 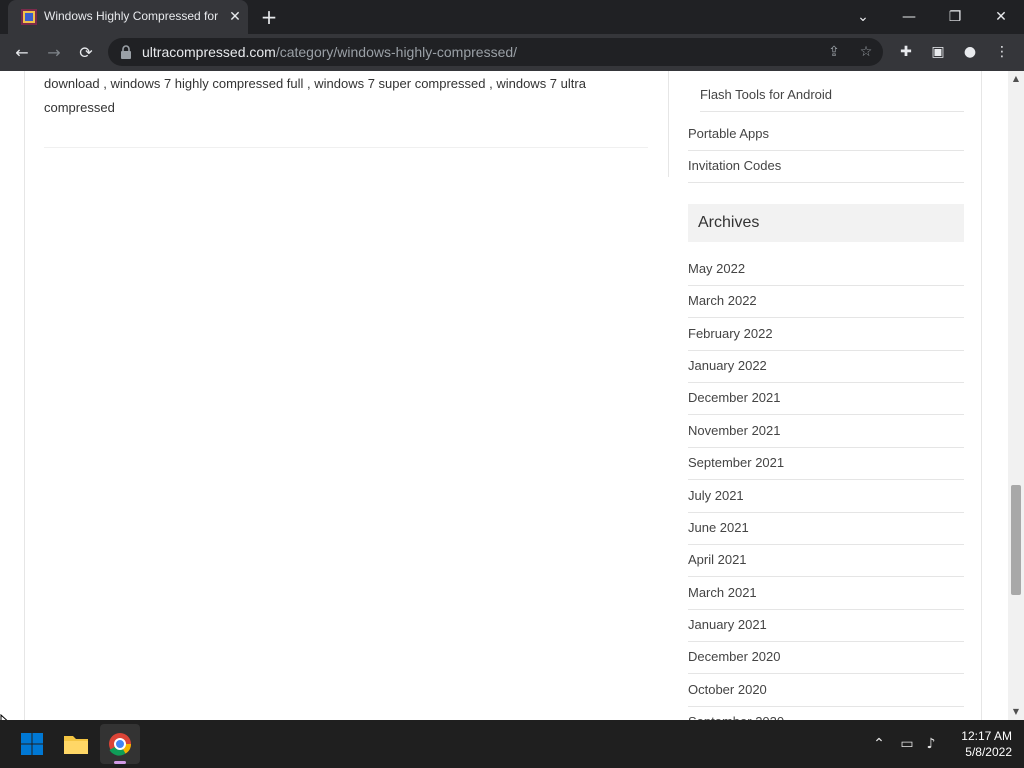 What do you see at coordinates (906, 52) in the screenshot?
I see `extensions-puzzle-icon: ✚` at bounding box center [906, 52].